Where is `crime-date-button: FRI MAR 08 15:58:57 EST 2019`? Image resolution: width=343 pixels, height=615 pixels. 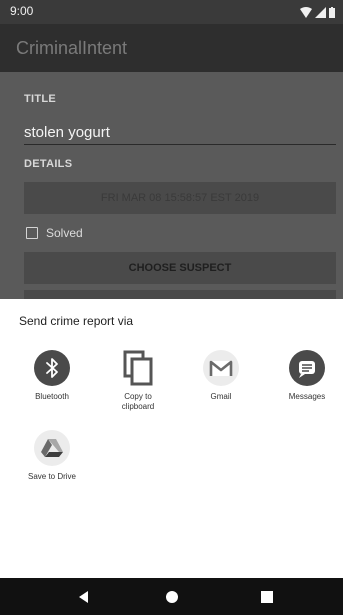 crime-date-button: FRI MAR 08 15:58:57 EST 2019 is located at coordinates (180, 198).